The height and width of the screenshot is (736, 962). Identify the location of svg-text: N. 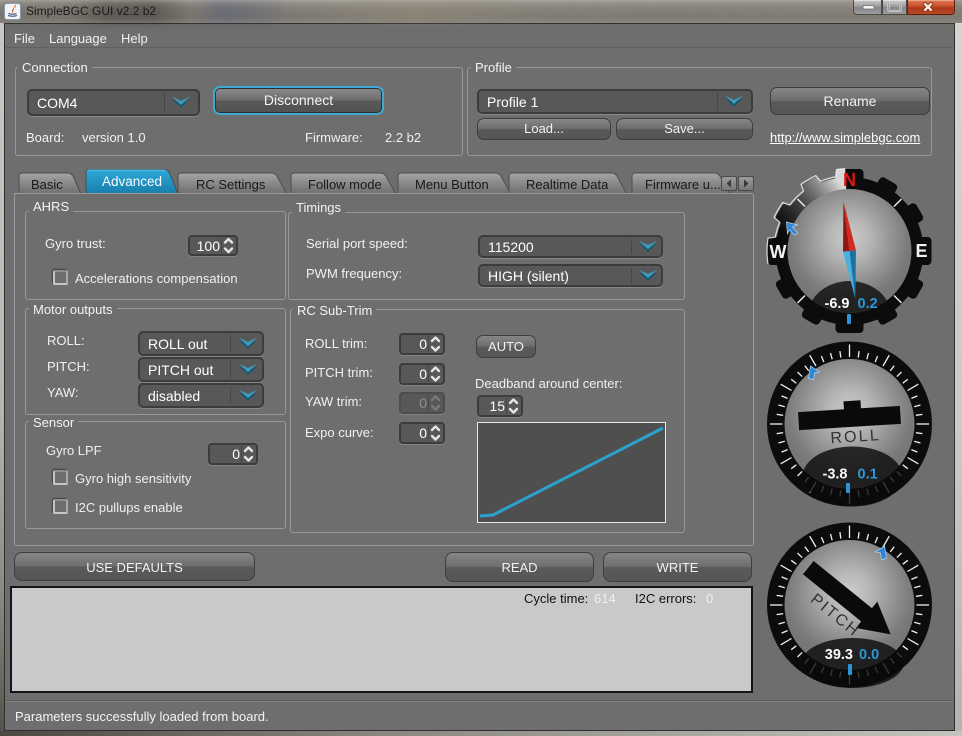
(849, 180).